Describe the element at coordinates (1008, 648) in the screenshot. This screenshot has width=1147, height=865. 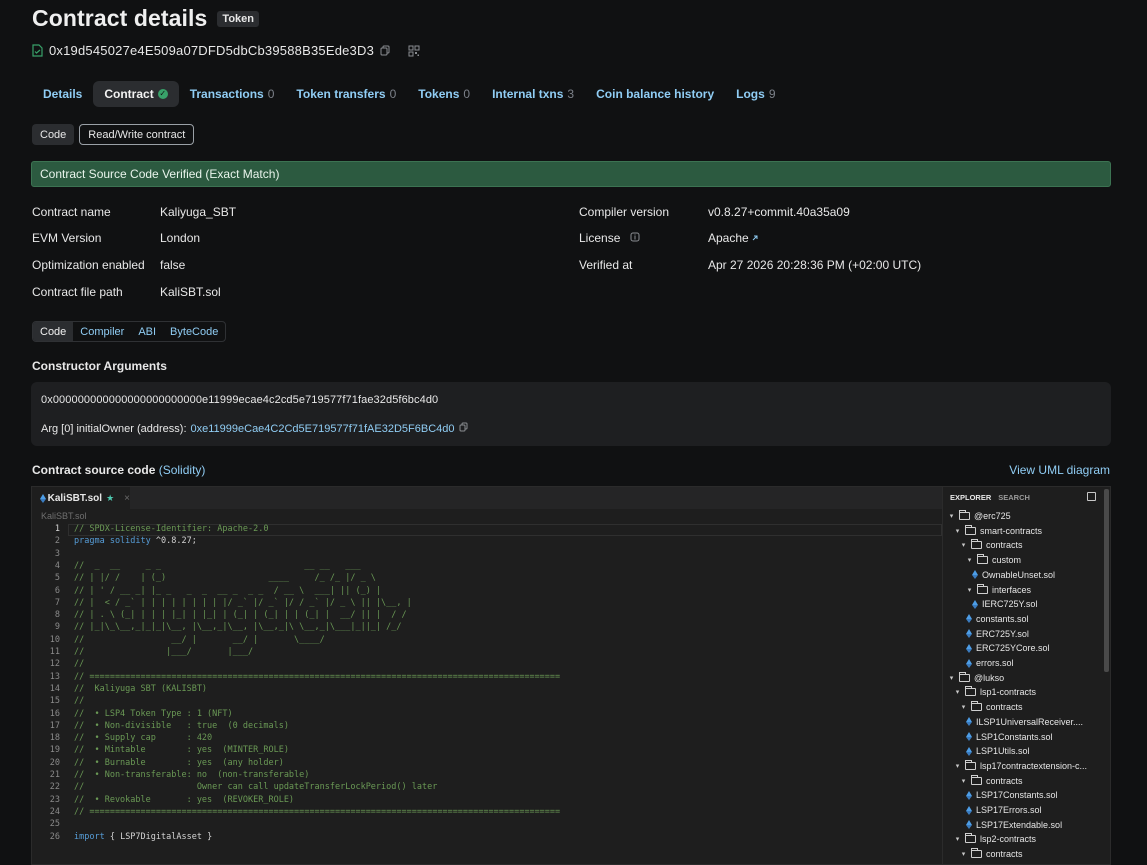
I see `explorer-file: ERC725YCore.sol` at that location.